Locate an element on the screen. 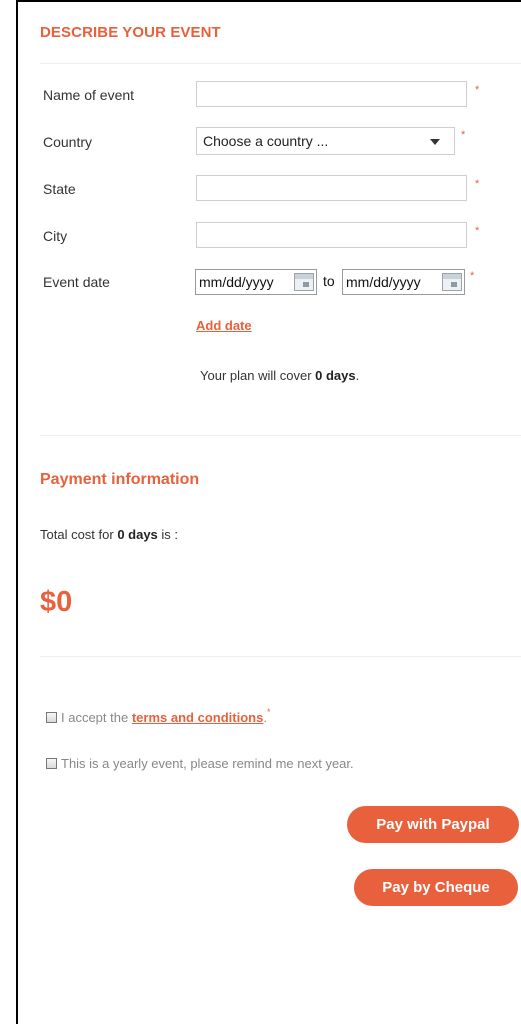 This screenshot has width=521, height=1024. name-label: Name of event is located at coordinates (89, 95).